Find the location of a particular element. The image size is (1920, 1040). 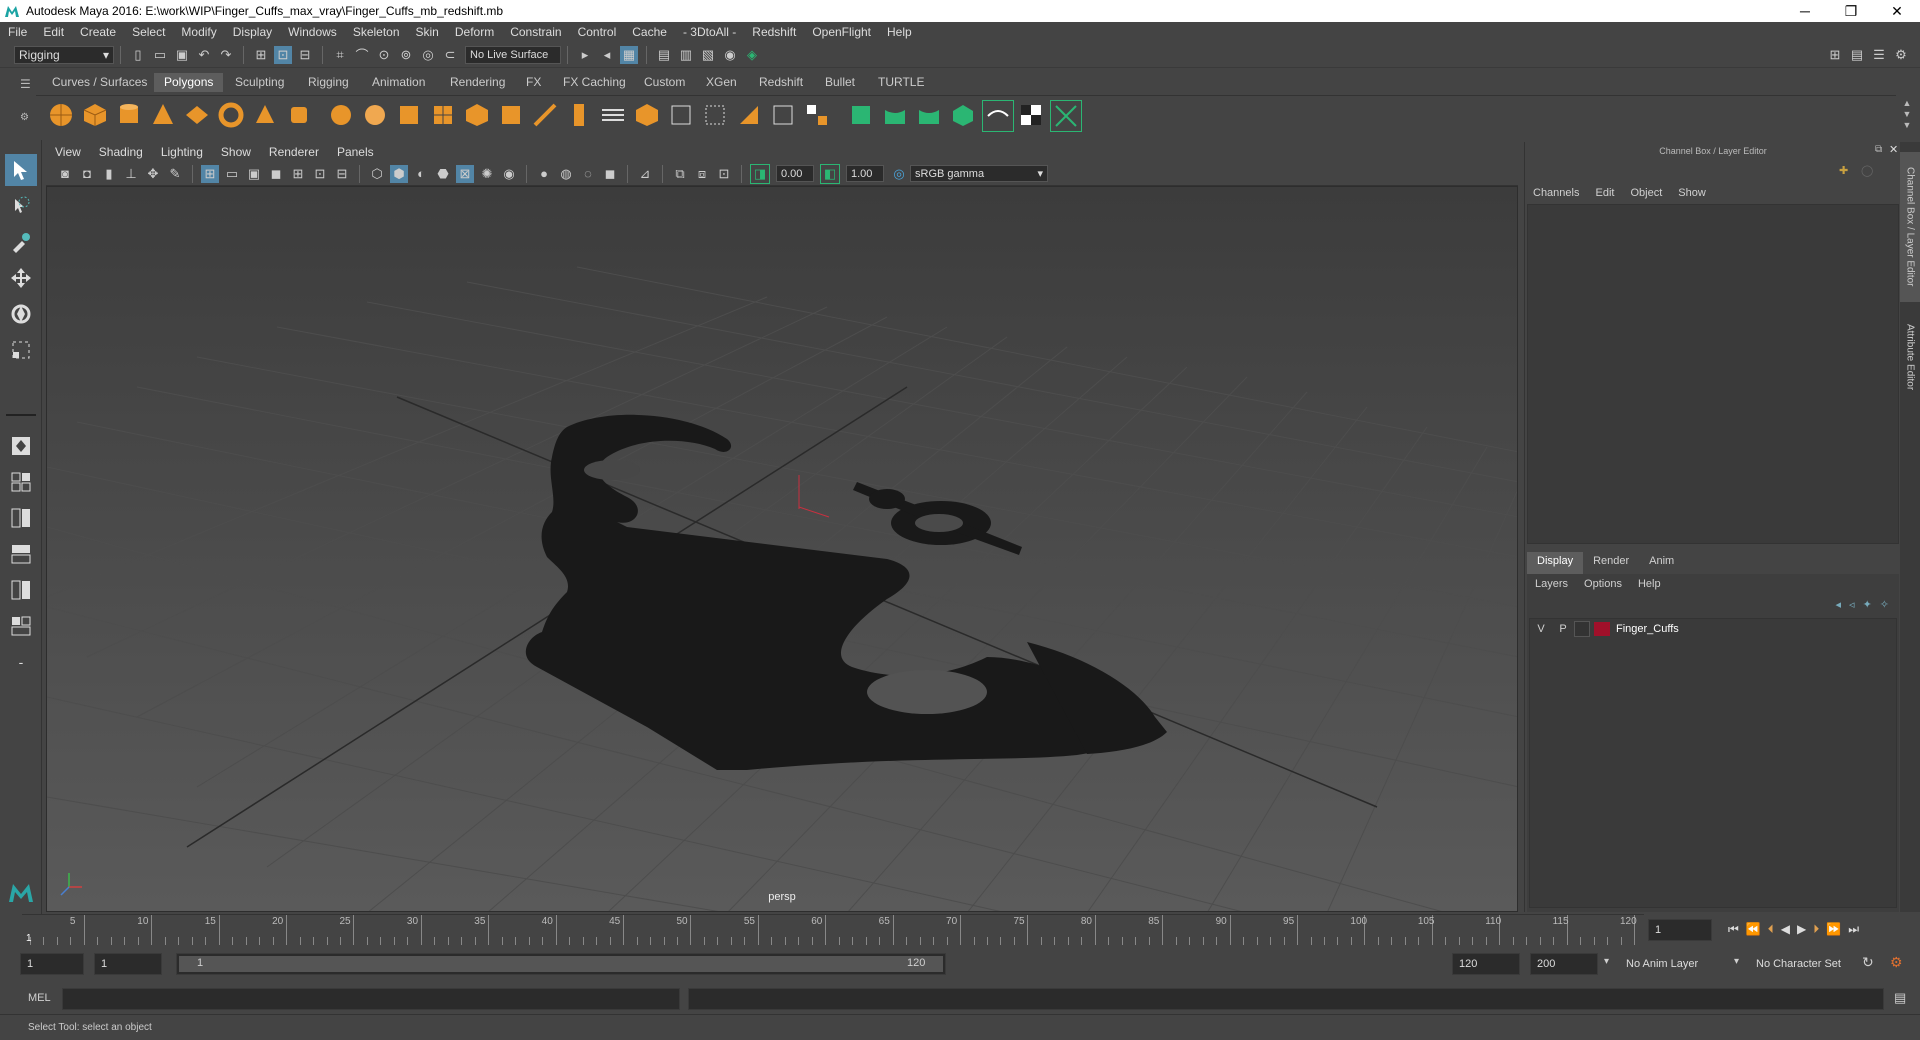

poly-pyramid-icon is located at coordinates (265, 115).